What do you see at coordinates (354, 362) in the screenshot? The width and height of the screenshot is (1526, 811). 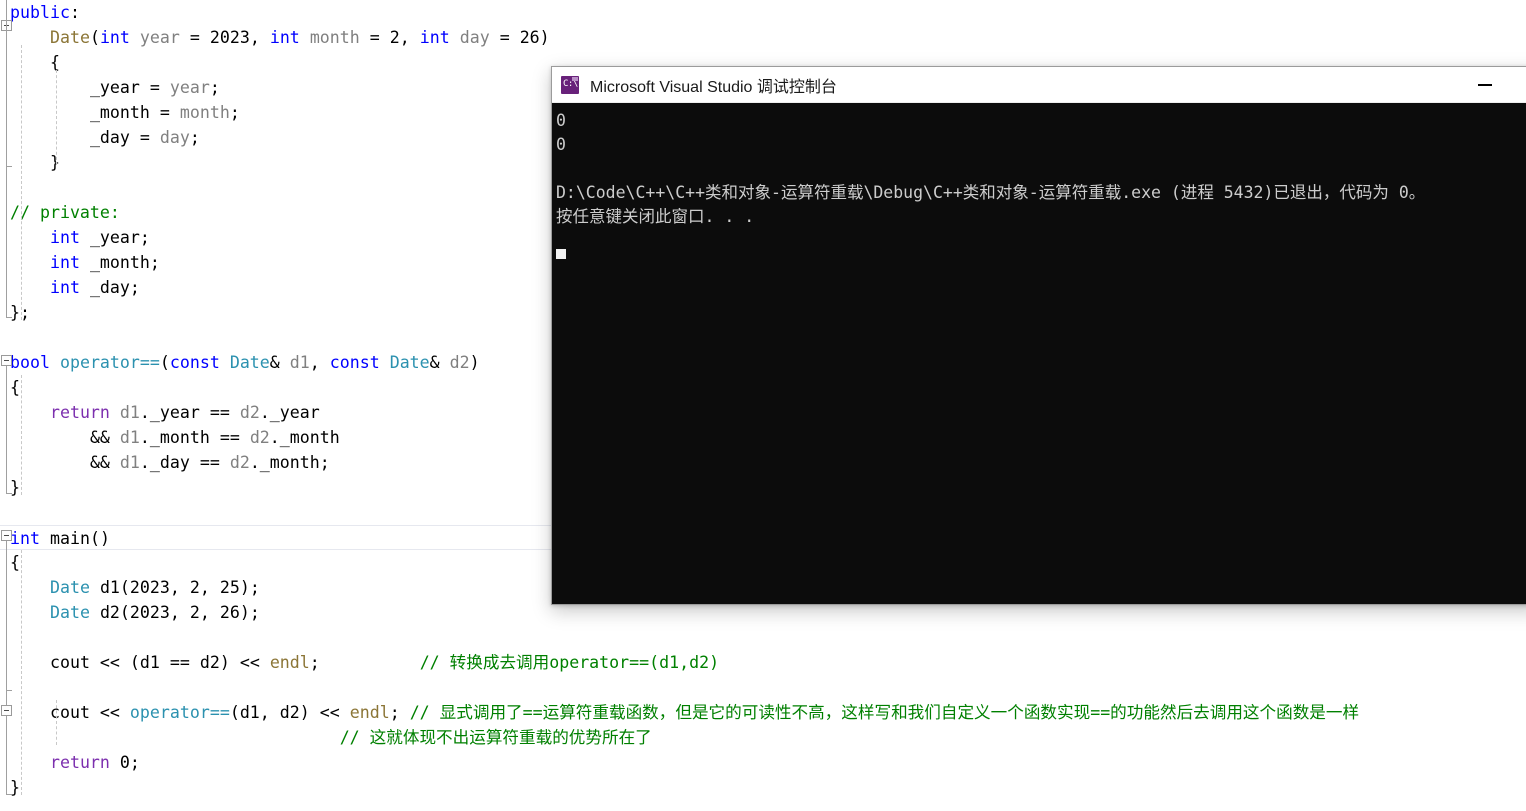 I see `code-token: const` at bounding box center [354, 362].